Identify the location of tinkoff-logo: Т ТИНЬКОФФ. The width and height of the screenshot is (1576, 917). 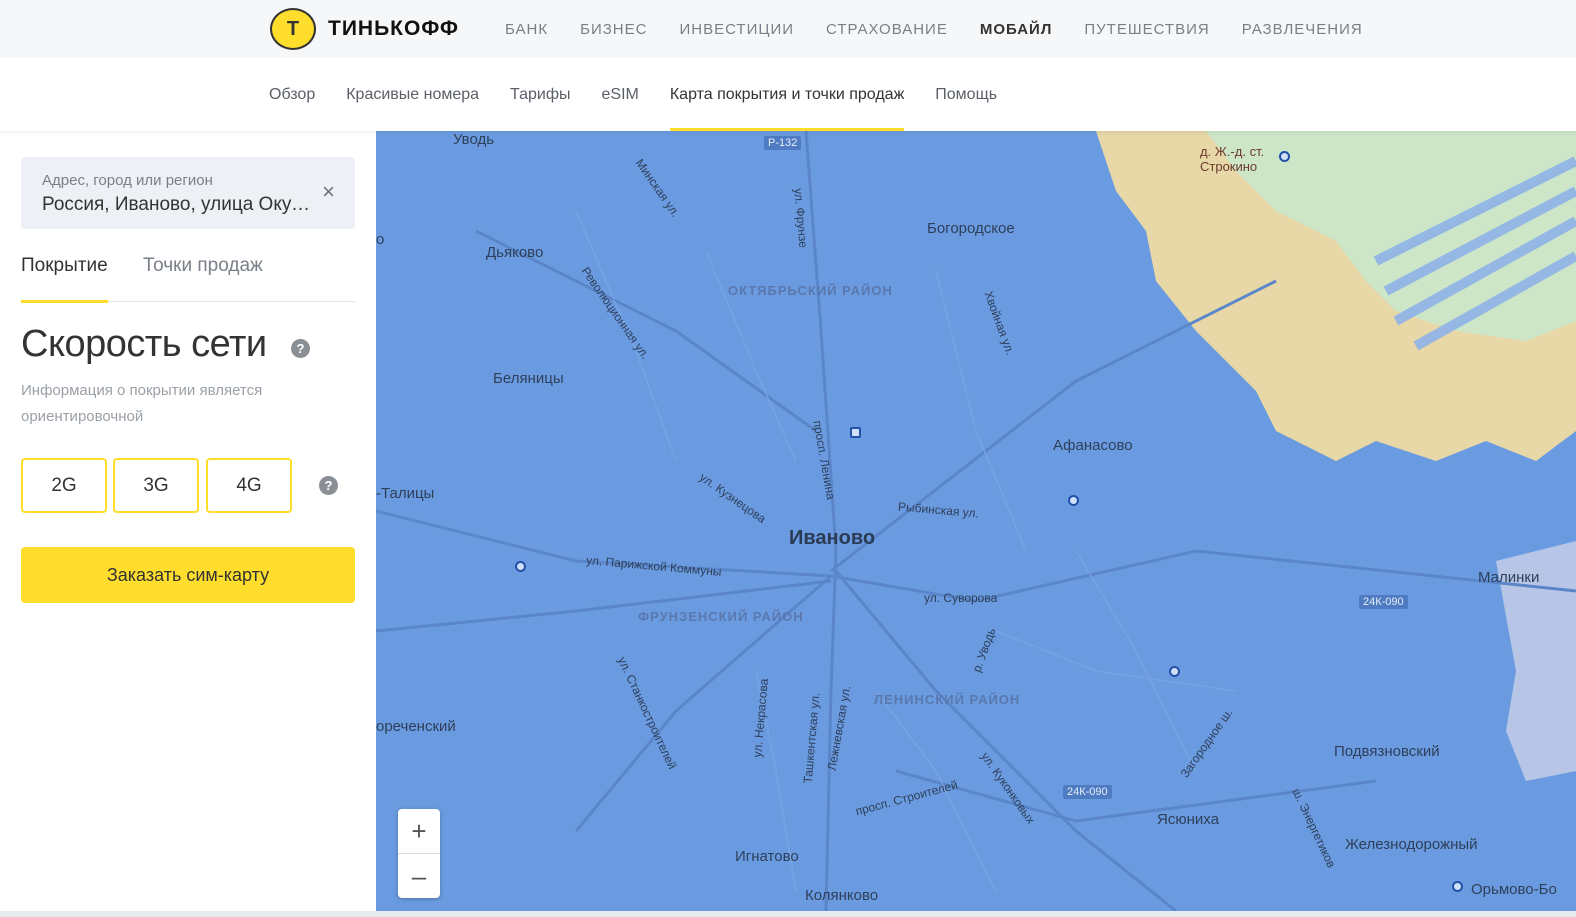
(364, 29).